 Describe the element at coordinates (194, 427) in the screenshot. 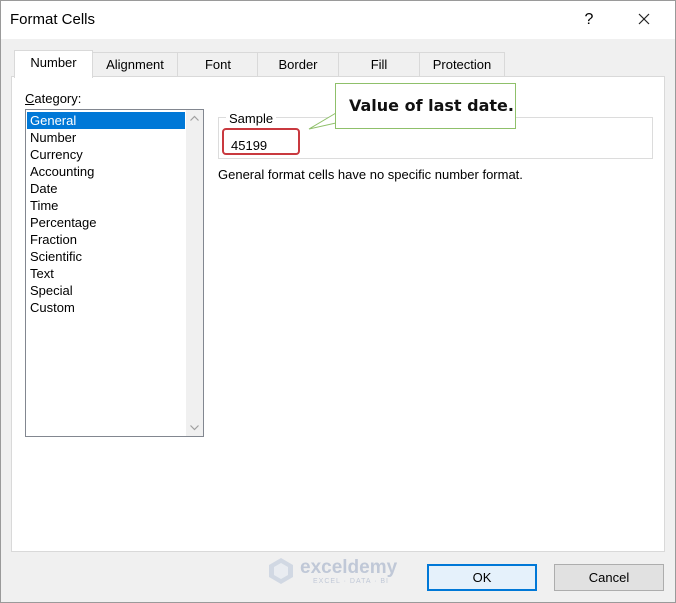

I see `scroll-down-icon` at that location.